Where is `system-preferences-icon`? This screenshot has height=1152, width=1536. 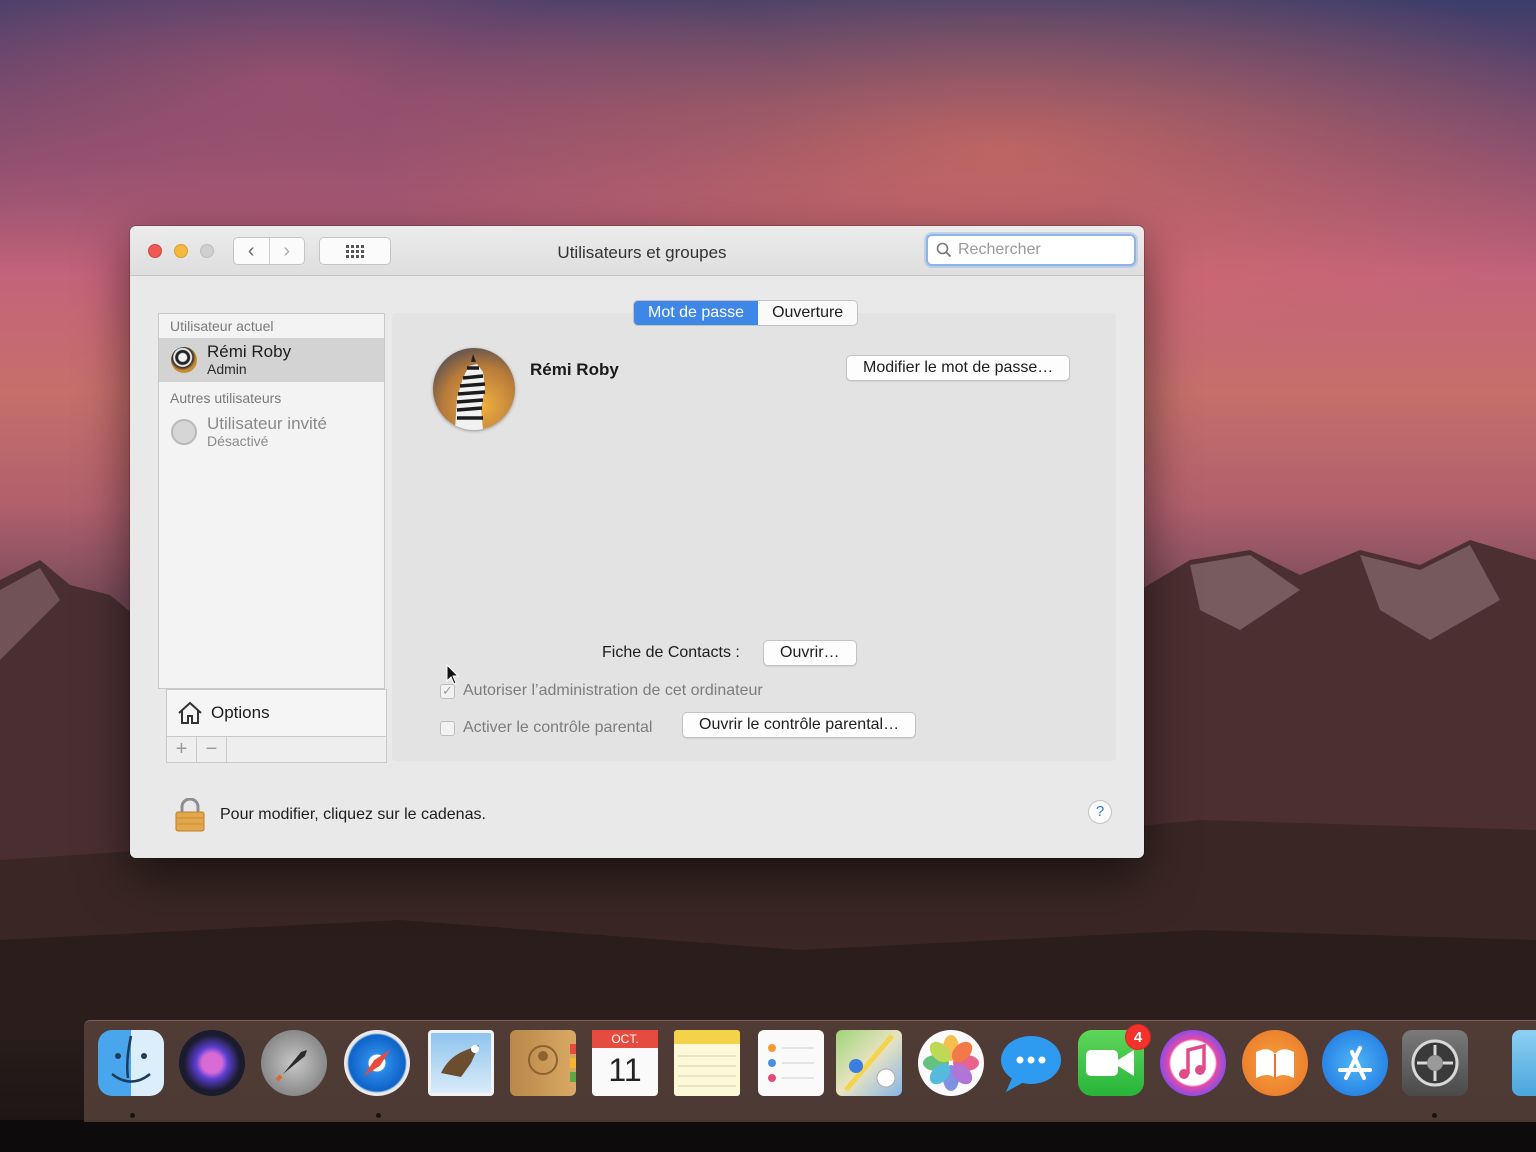 system-preferences-icon is located at coordinates (1435, 1063).